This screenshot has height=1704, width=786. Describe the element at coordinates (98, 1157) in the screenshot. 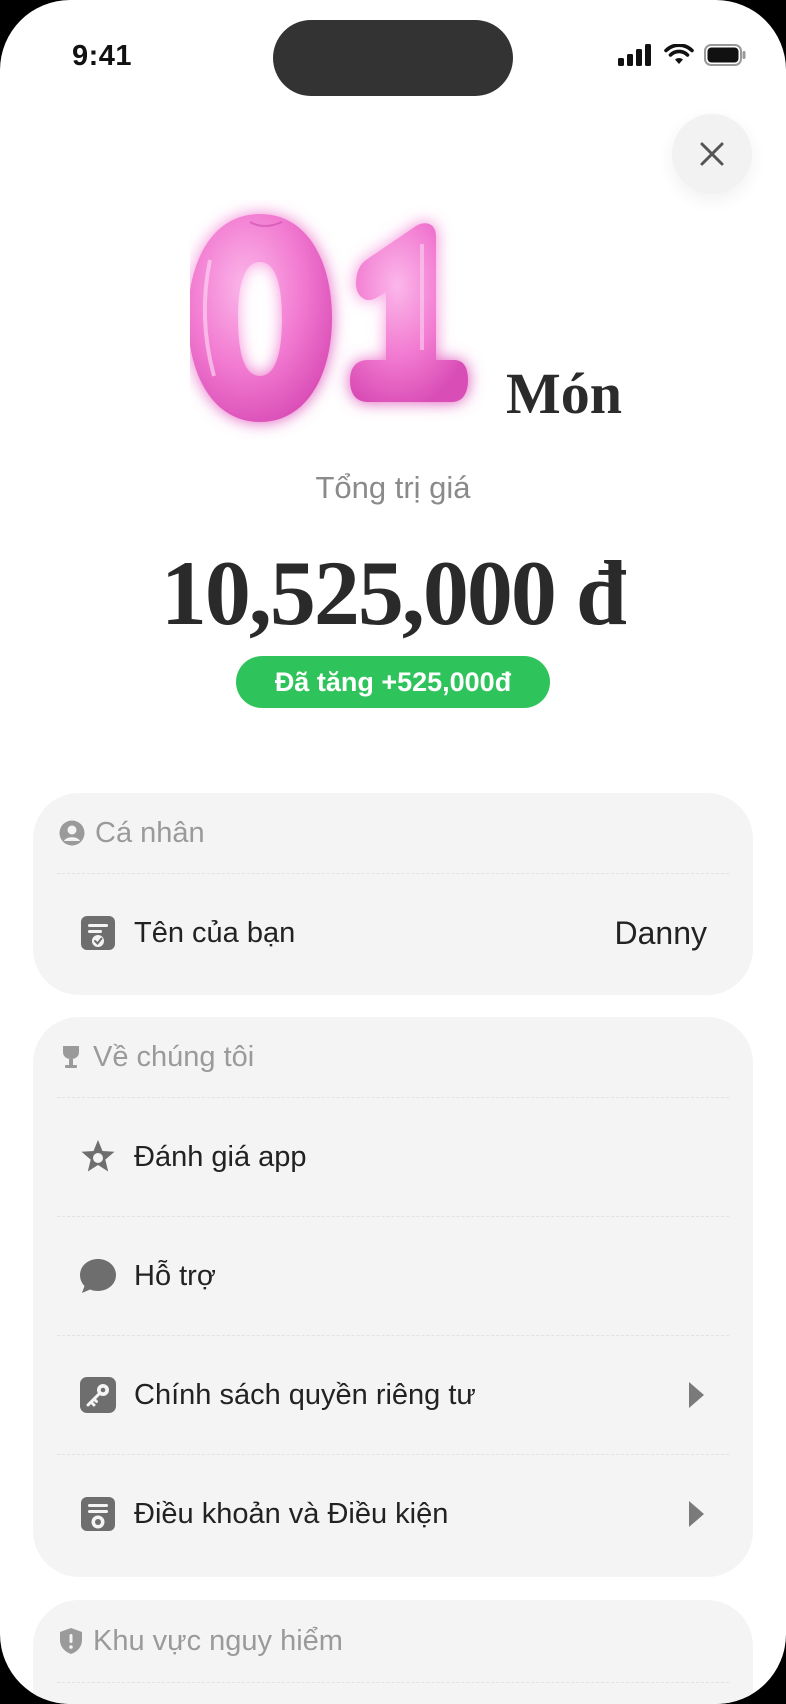

I see `star-badge-icon` at that location.